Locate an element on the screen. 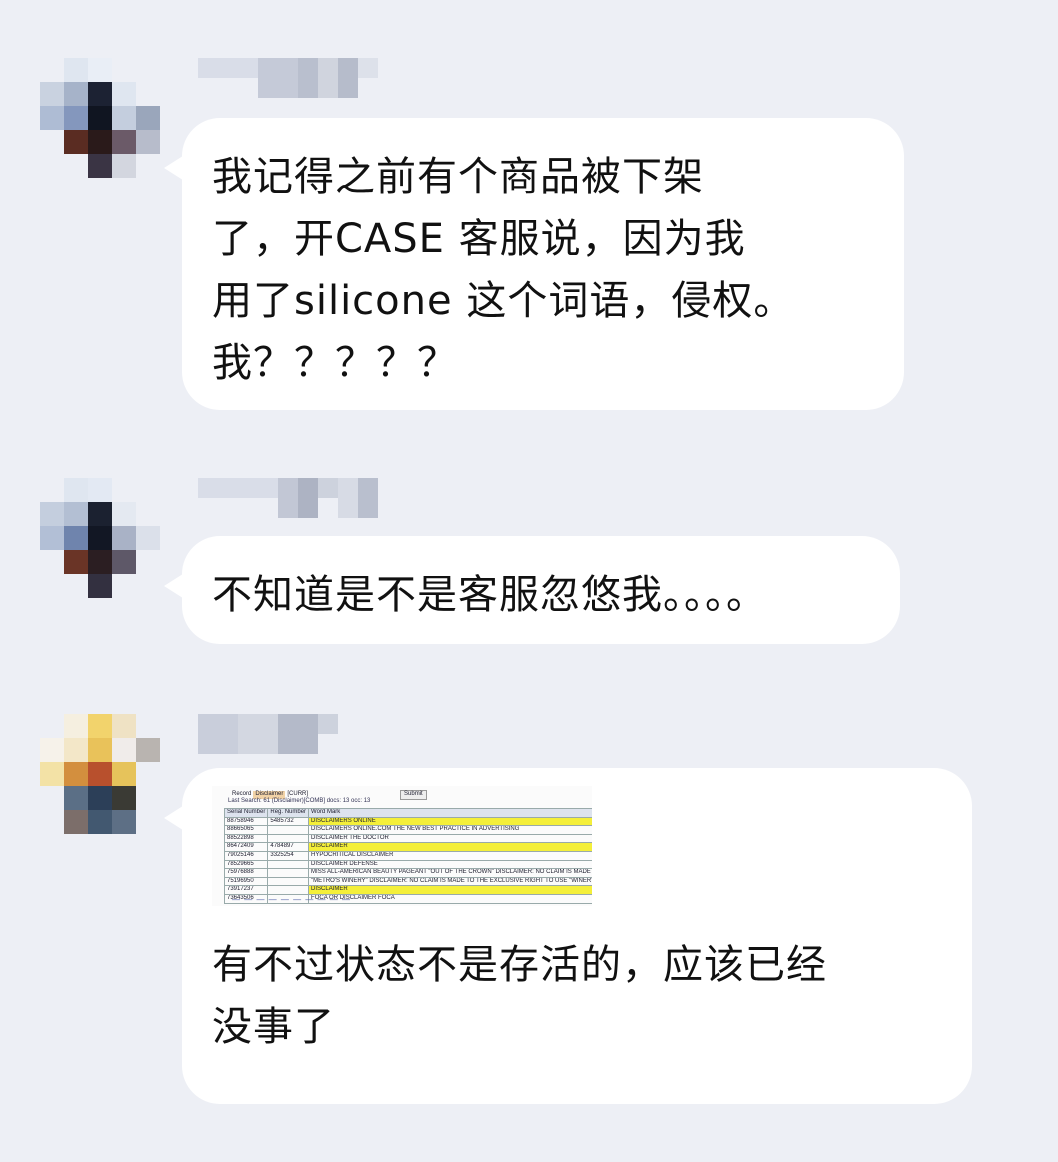  message-text: 有不过状态不是存活的，应该已经 没事了 is located at coordinates (519, 996).